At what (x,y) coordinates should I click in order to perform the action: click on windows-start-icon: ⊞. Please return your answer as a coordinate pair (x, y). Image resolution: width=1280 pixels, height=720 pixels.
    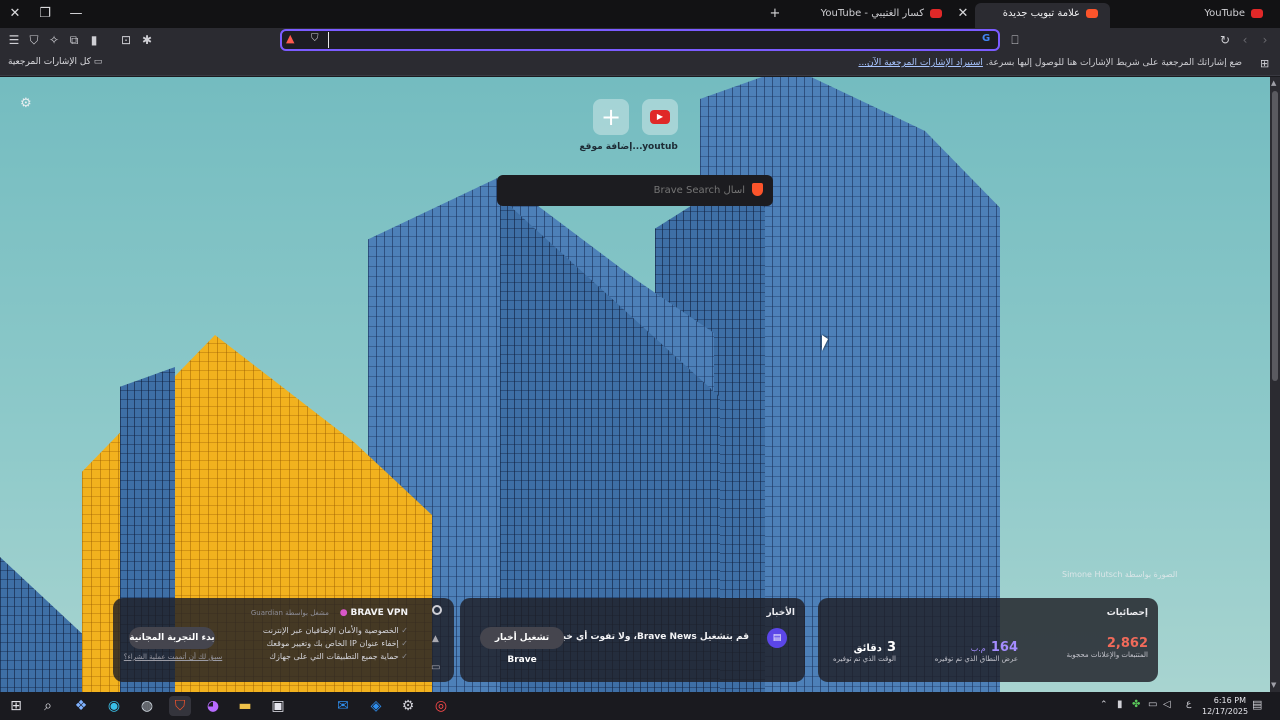
    Looking at the image, I should click on (16, 706).